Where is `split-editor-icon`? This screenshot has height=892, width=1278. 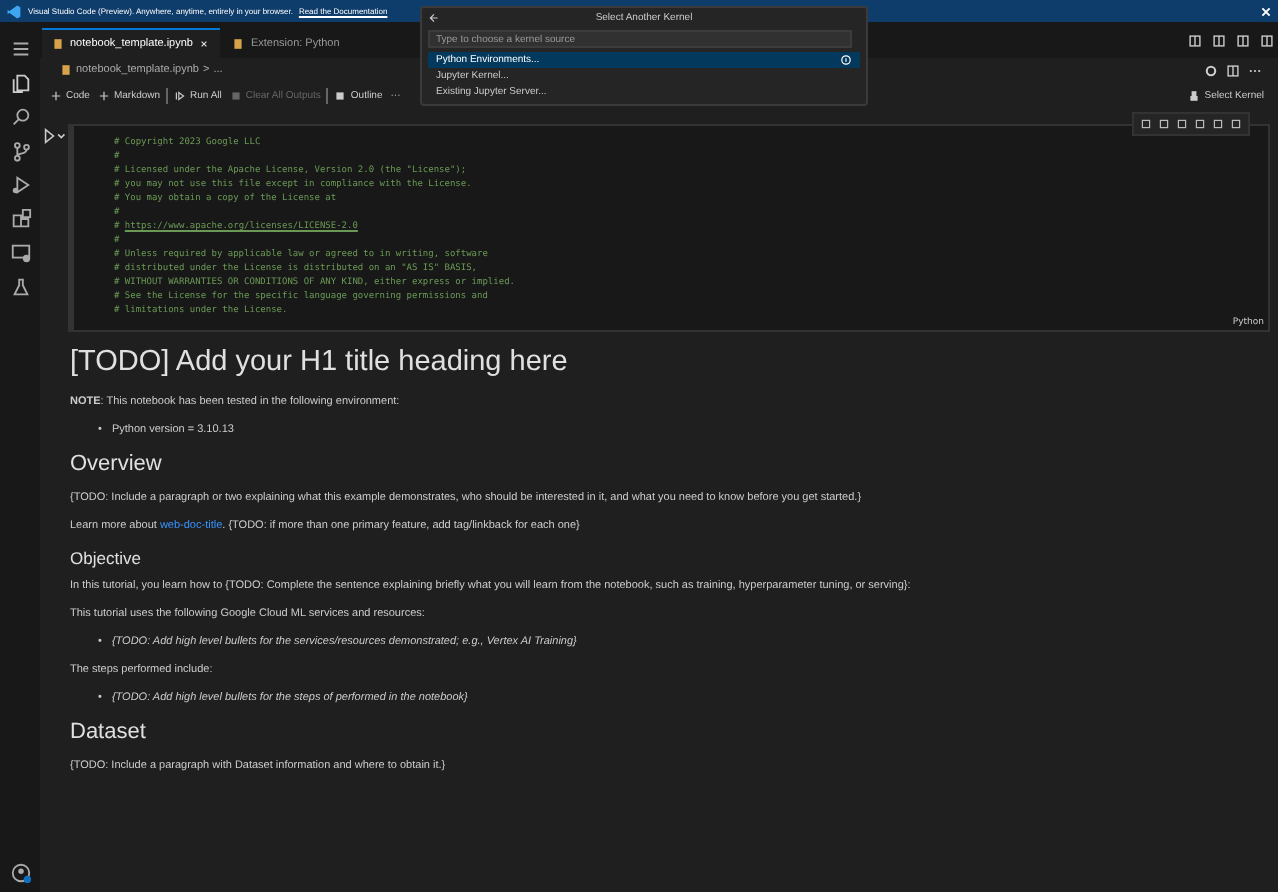 split-editor-icon is located at coordinates (1233, 70).